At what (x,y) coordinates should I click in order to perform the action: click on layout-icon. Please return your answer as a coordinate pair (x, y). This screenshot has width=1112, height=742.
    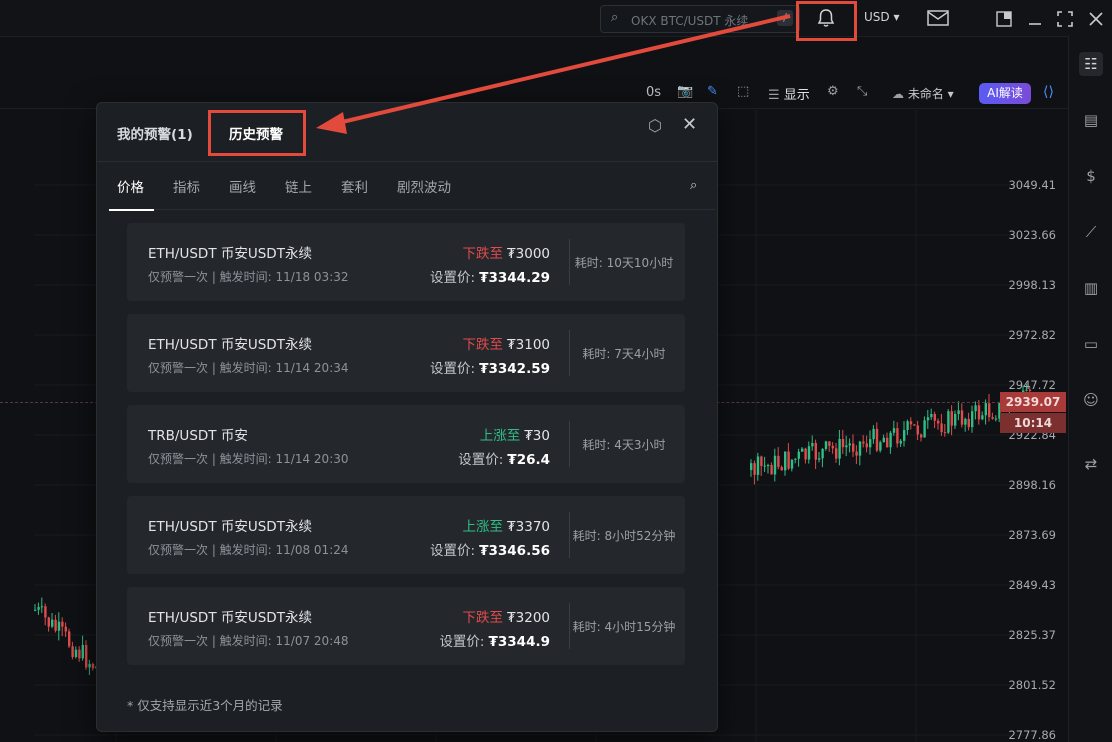
    Looking at the image, I should click on (1004, 19).